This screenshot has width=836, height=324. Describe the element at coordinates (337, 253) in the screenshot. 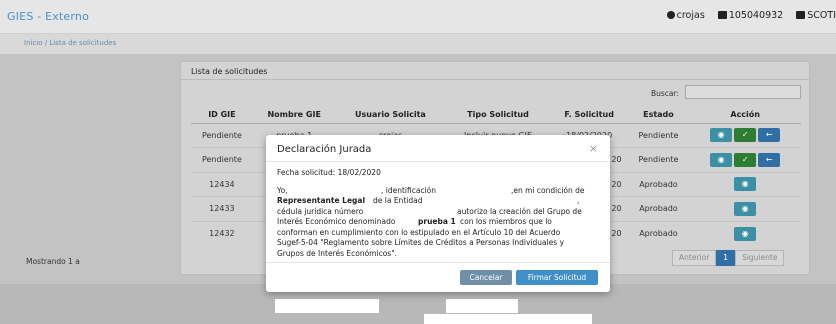

I see `declaration-line: Grupos de Interés Económicos".` at that location.